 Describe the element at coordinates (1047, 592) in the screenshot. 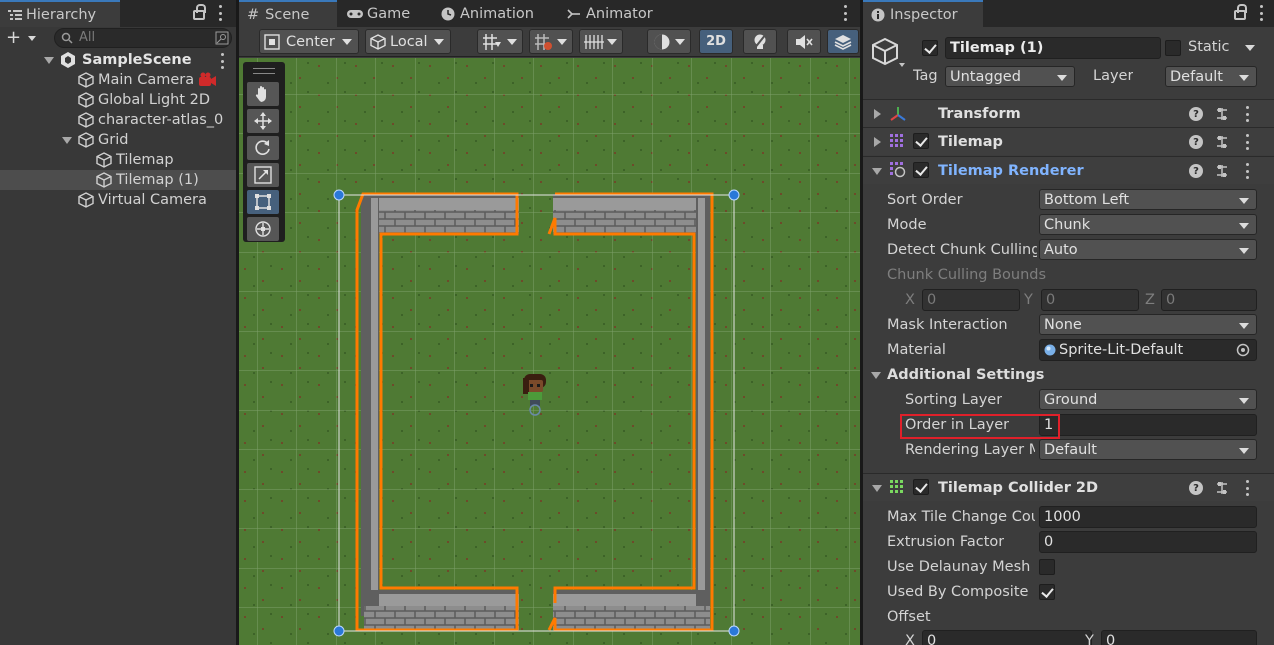

I see `used-by-composite-checkbox` at that location.